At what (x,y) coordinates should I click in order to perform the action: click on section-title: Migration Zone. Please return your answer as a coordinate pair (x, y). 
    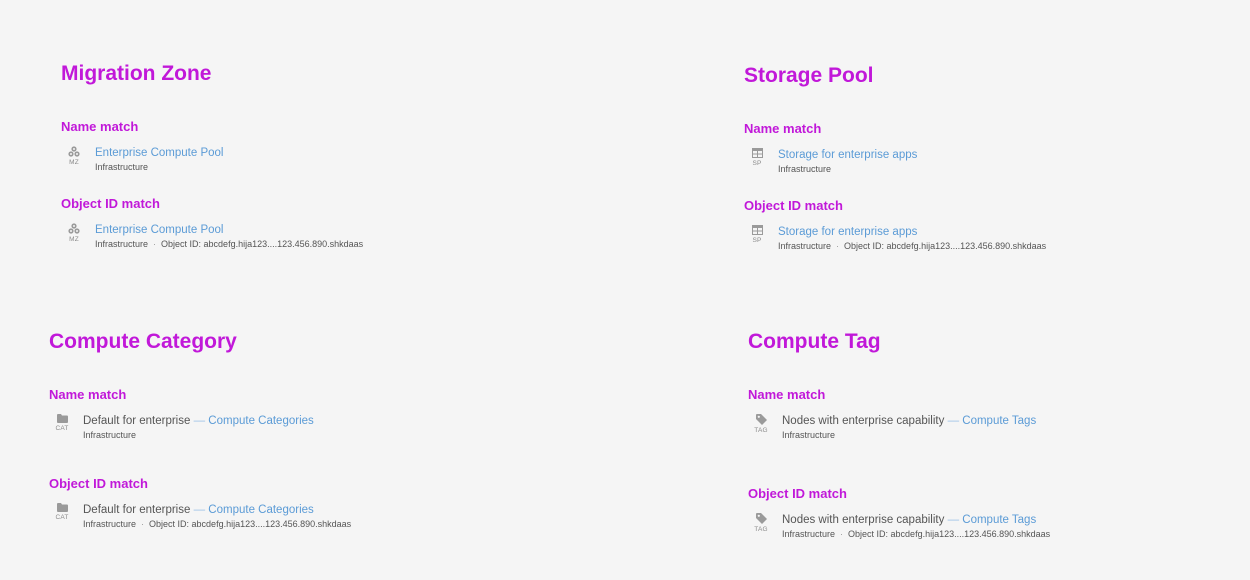
    Looking at the image, I should click on (136, 73).